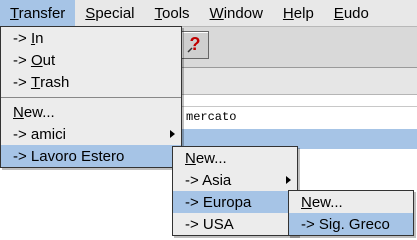 This screenshot has width=417, height=240. I want to click on in-prefix: ->, so click(22, 38).